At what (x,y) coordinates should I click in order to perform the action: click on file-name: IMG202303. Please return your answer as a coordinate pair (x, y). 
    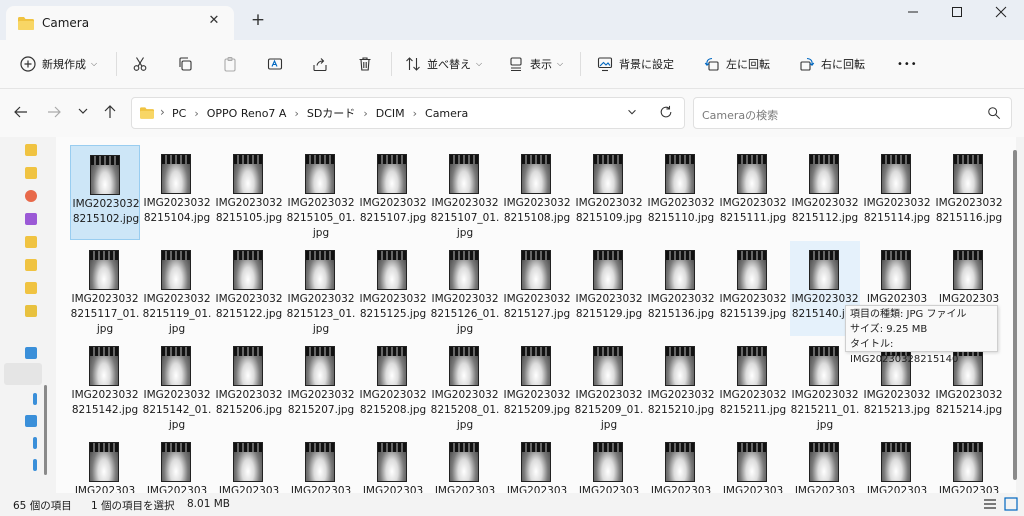
    Looking at the image, I should click on (969, 489).